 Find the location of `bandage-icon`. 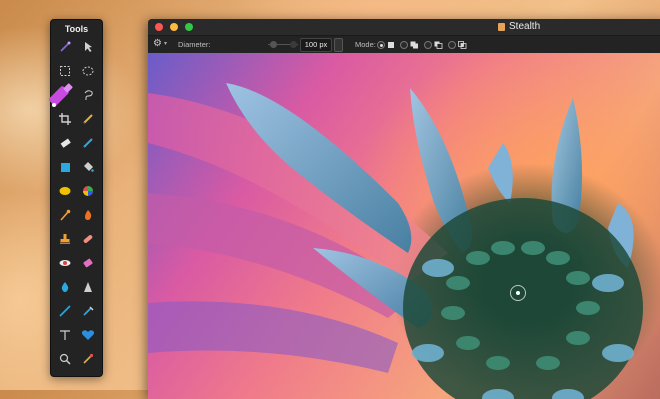

bandage-icon is located at coordinates (88, 239).